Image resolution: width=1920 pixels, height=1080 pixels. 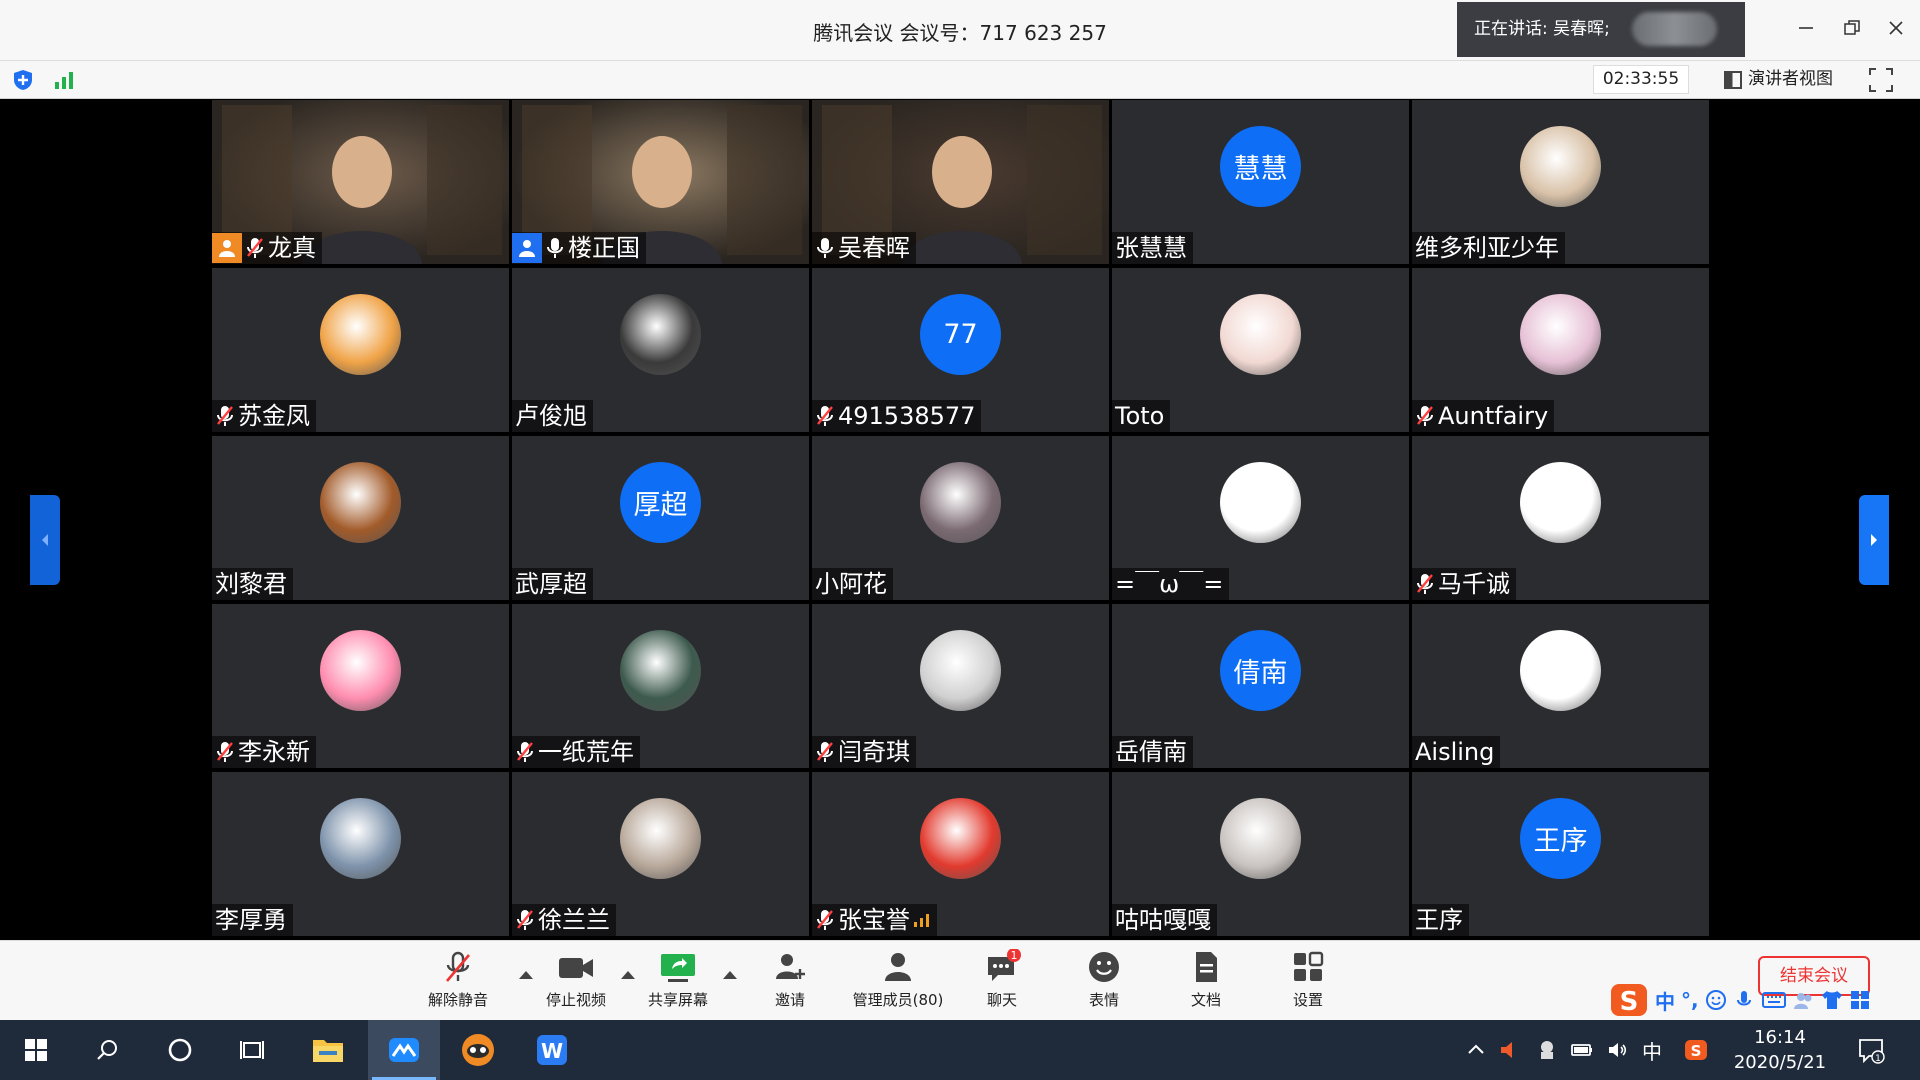 I want to click on participant-name: 491538577, so click(x=907, y=416).